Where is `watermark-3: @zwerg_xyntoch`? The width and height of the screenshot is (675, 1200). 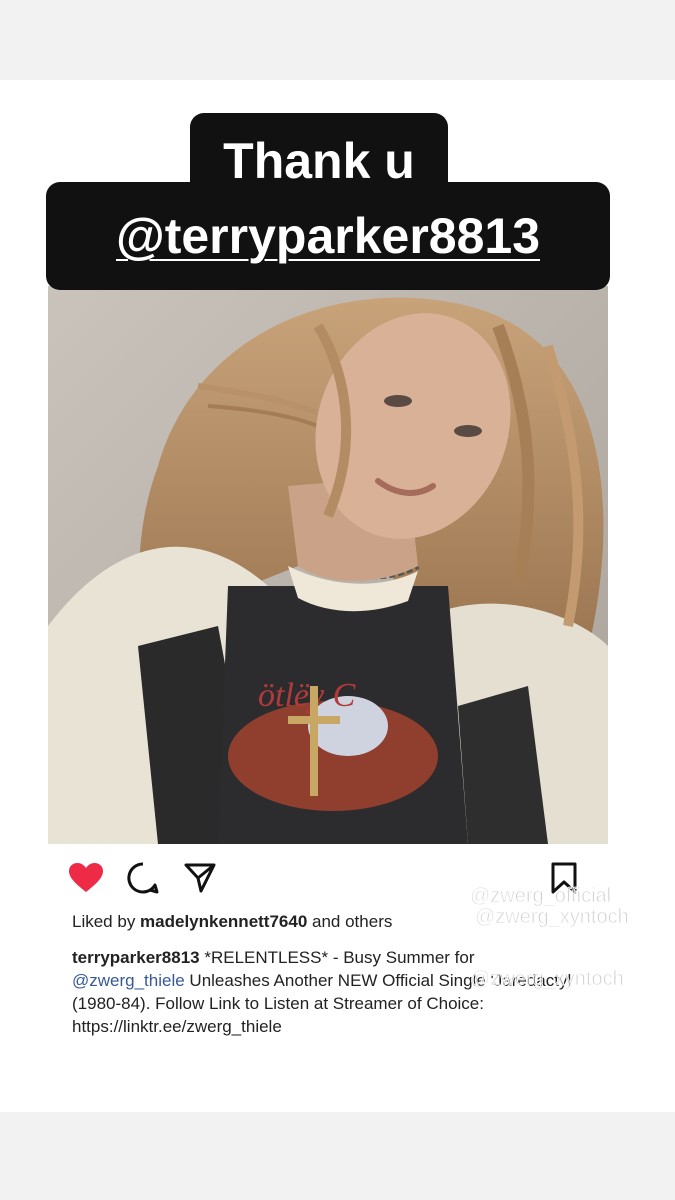
watermark-3: @zwerg_xyntoch is located at coordinates (547, 979).